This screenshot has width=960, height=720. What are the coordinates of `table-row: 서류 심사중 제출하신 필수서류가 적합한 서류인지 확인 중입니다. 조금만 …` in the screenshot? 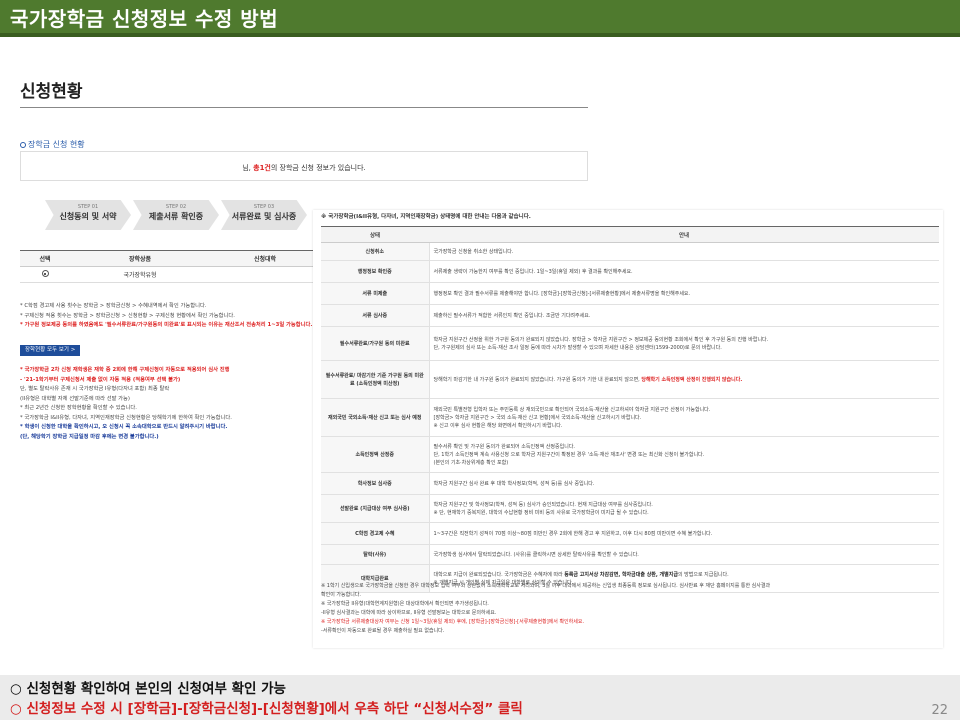 It's located at (630, 315).